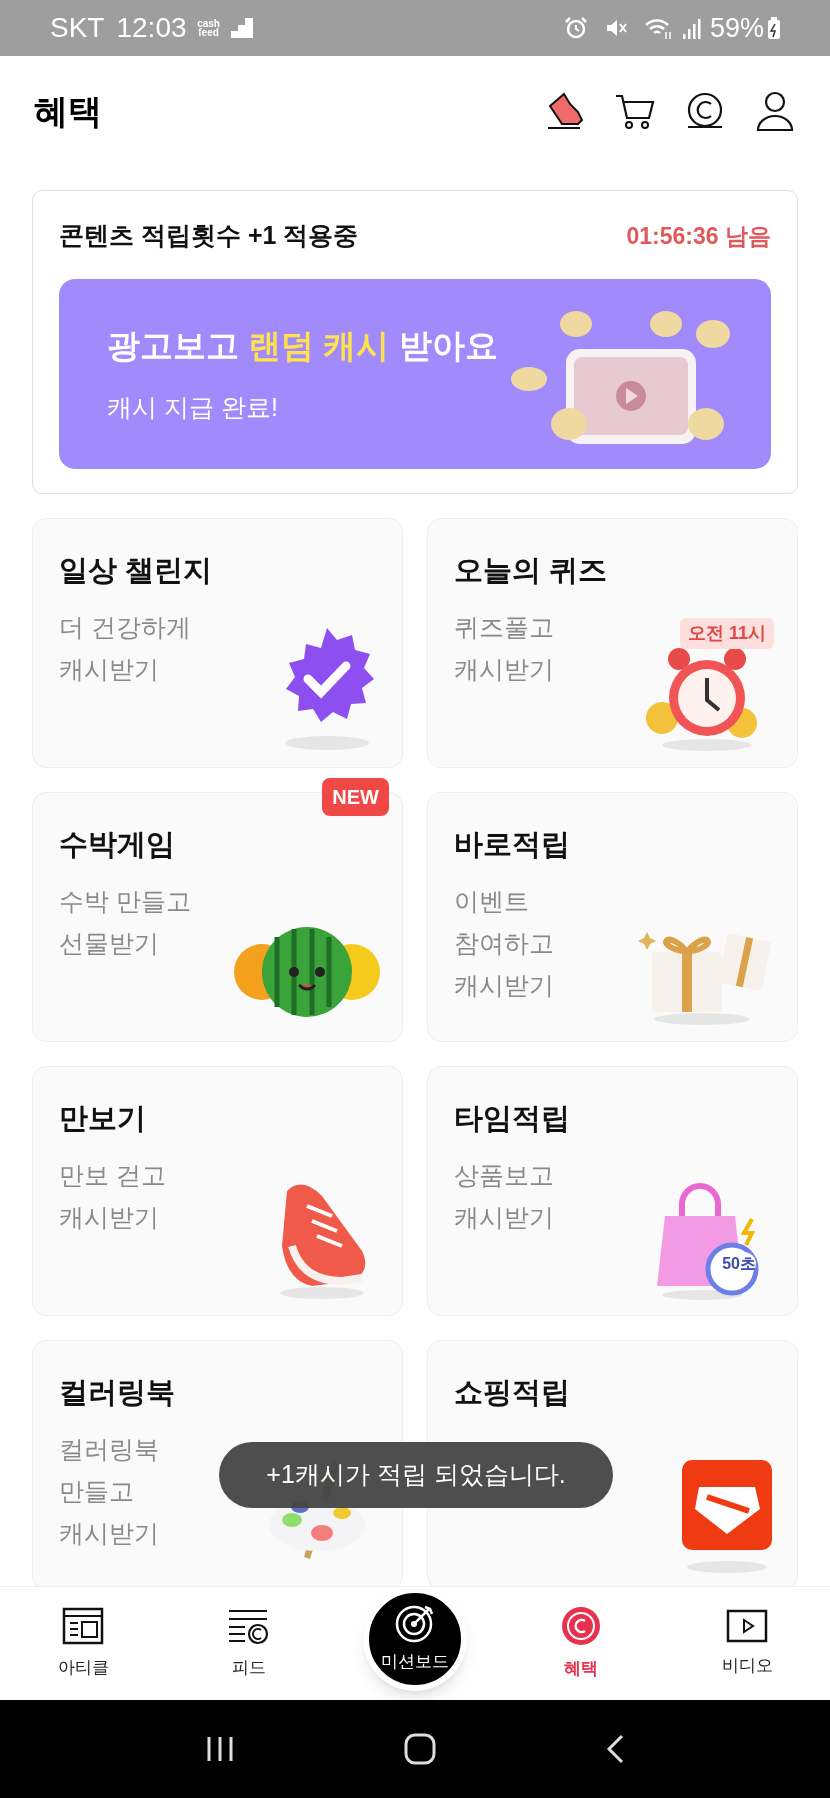 The height and width of the screenshot is (1798, 830). What do you see at coordinates (117, 844) in the screenshot?
I see `card-title: 수박게임` at bounding box center [117, 844].